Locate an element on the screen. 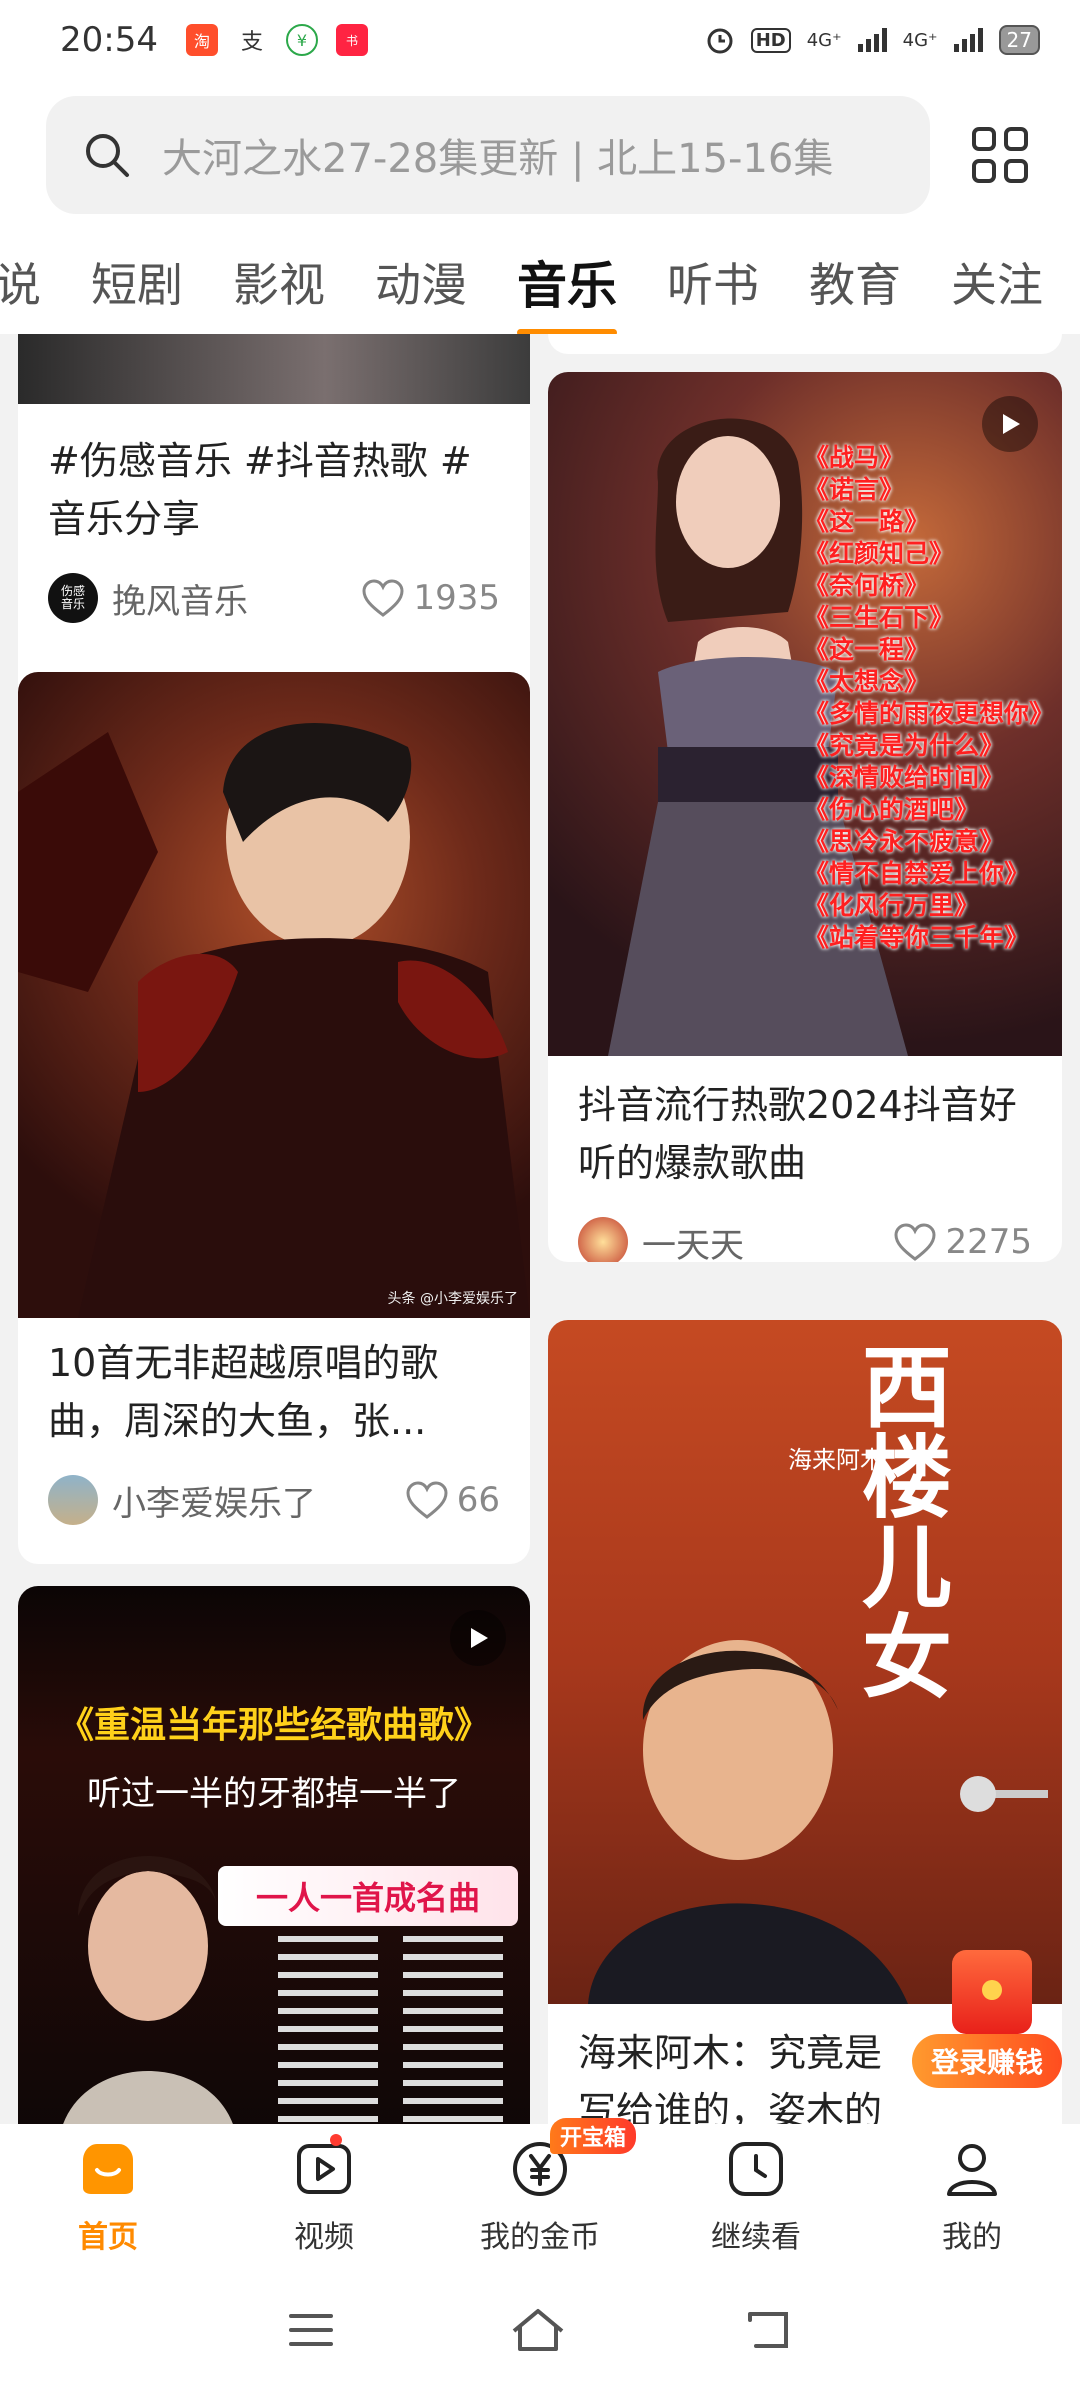  video-card-classic-songs: 《重温当年那些经歌曲歌》 听过一半的牙都掉一半了 一人一首成名曲 is located at coordinates (274, 1855).